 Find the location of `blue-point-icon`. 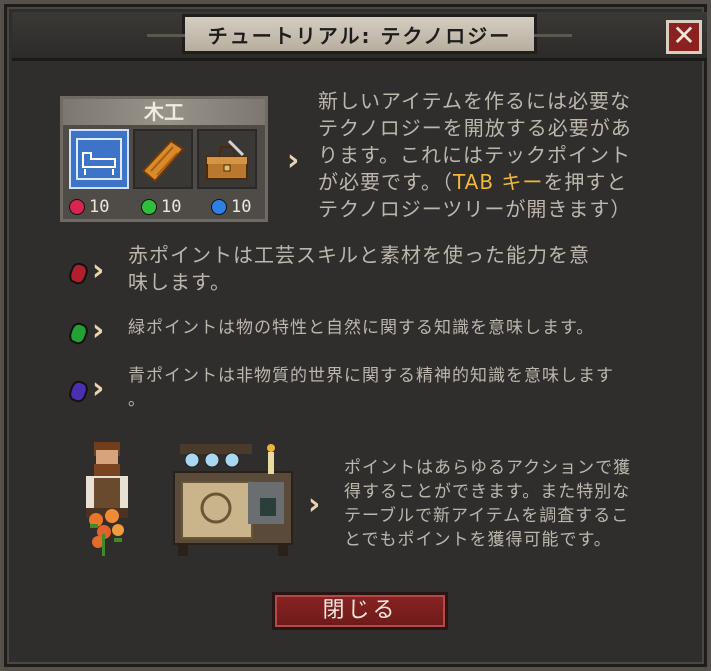

blue-point-icon is located at coordinates (219, 207).